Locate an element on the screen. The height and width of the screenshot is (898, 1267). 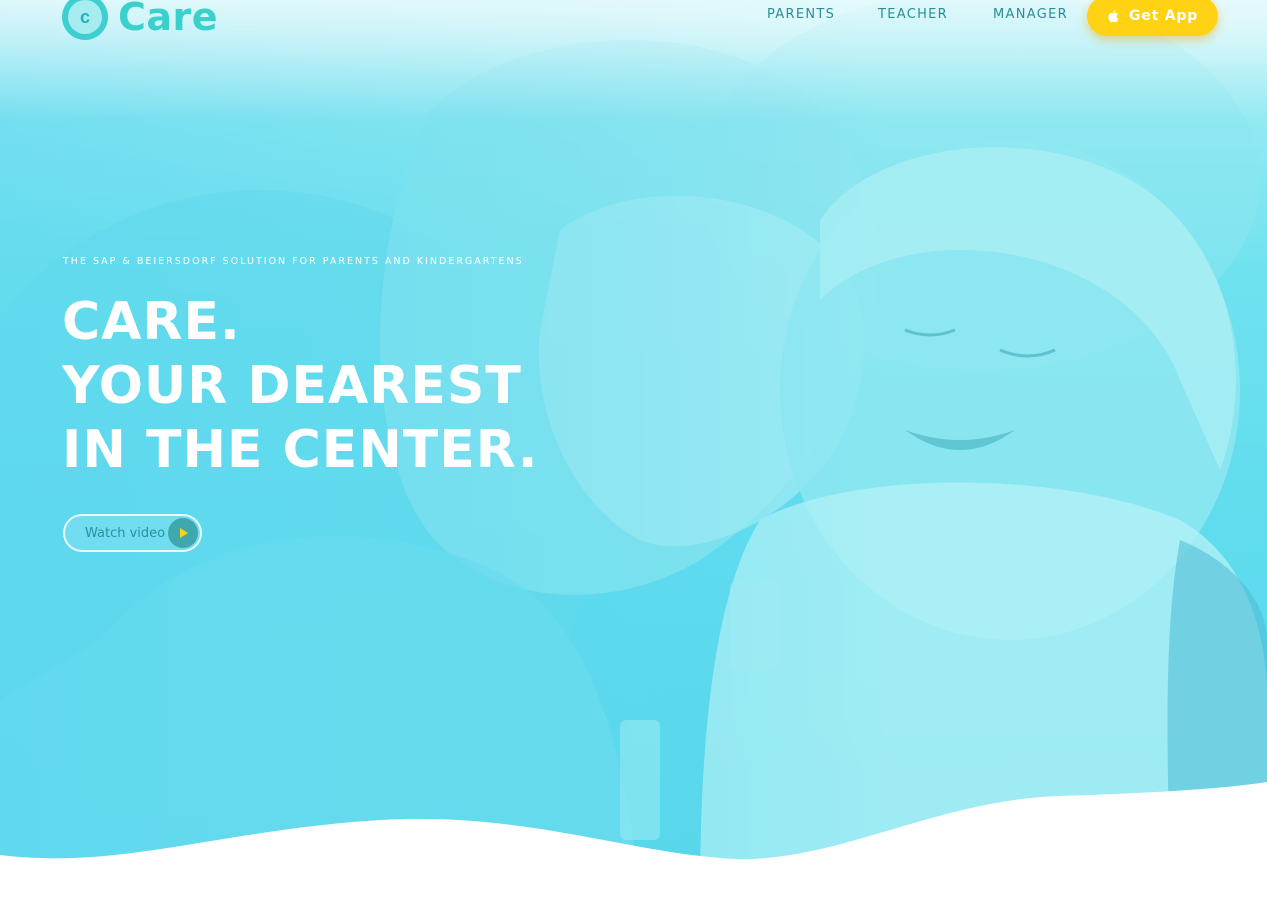
headline-line-2: YOUR DEAREST is located at coordinates (292, 386).